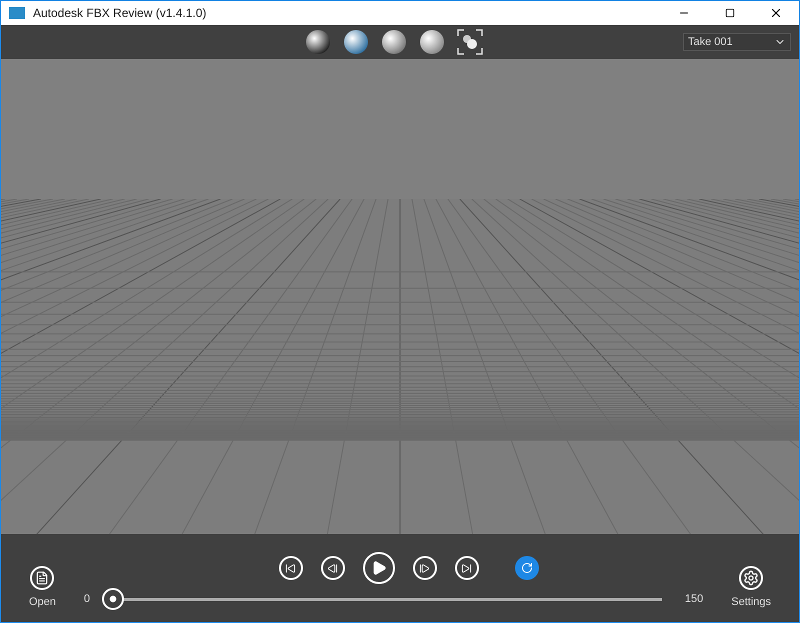 The width and height of the screenshot is (800, 623). I want to click on timeline-start: 0, so click(87, 599).